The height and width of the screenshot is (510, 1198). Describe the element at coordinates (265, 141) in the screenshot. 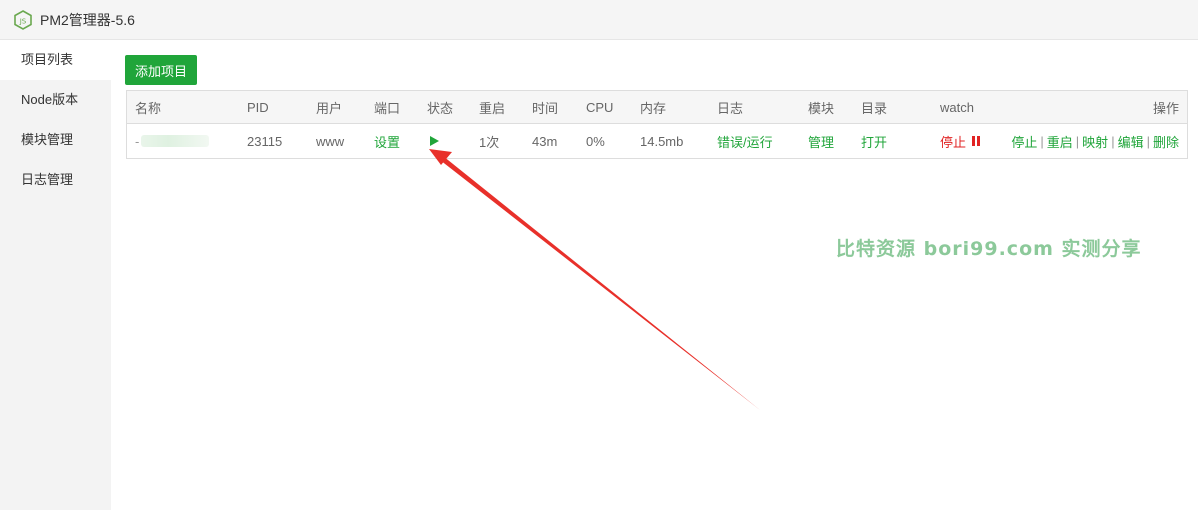

I see `project-pid: 23115` at that location.